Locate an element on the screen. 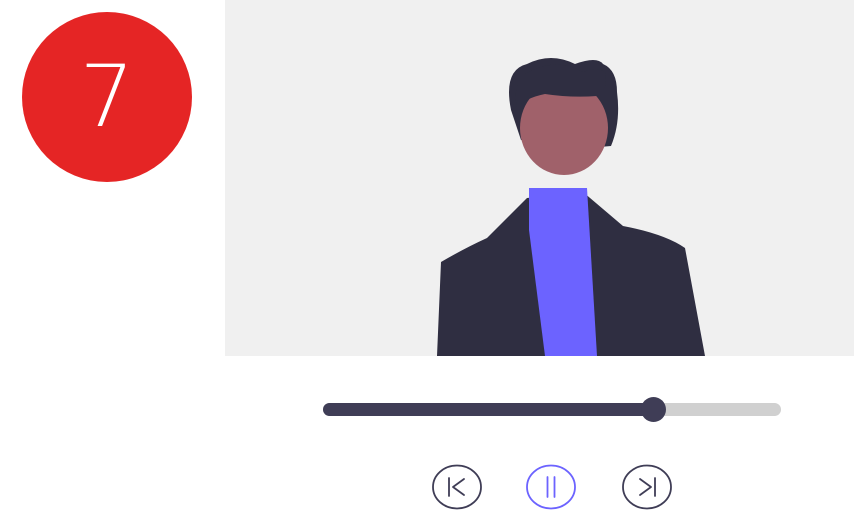  skip-next-icon is located at coordinates (647, 487).